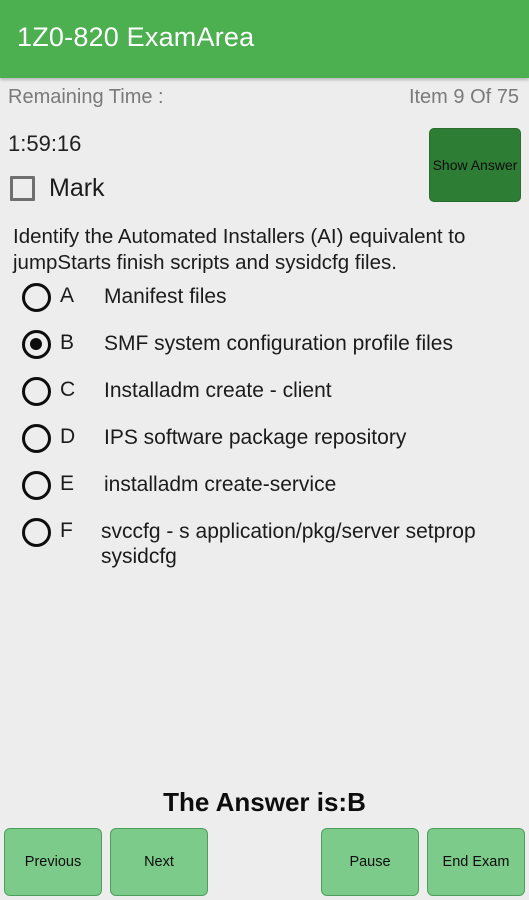  Describe the element at coordinates (36, 297) in the screenshot. I see `radio-icon-a` at that location.